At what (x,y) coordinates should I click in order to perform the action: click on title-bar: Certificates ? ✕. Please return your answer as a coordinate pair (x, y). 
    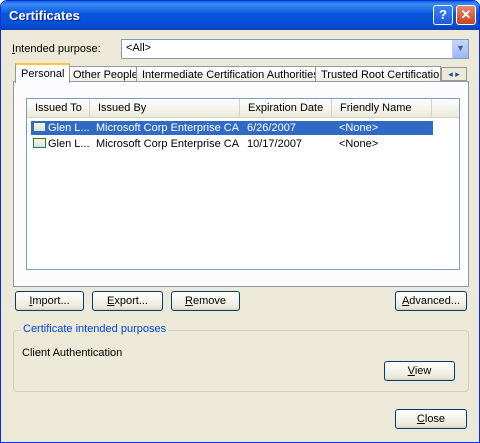
    Looking at the image, I should click on (240, 15).